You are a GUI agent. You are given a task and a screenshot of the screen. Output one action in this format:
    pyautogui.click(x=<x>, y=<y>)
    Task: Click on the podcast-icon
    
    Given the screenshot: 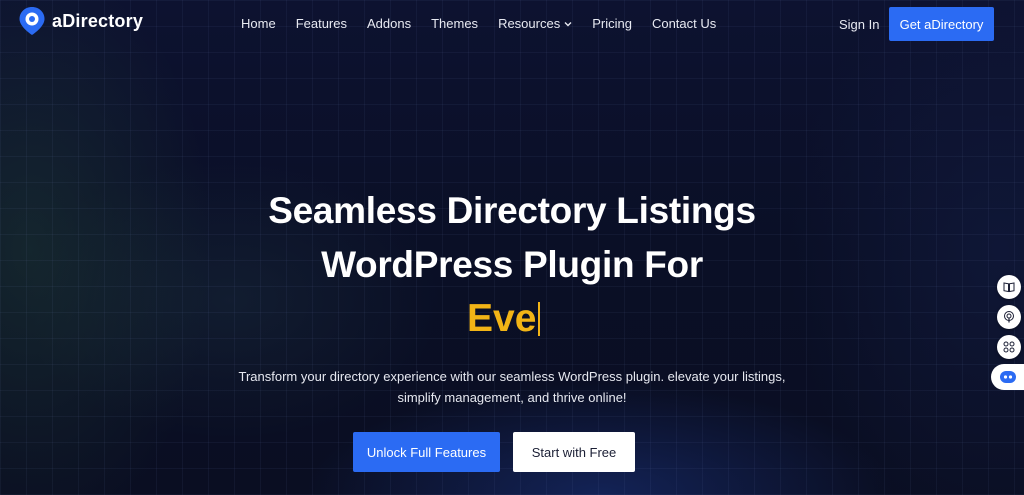 What is the action you would take?
    pyautogui.click(x=1009, y=317)
    